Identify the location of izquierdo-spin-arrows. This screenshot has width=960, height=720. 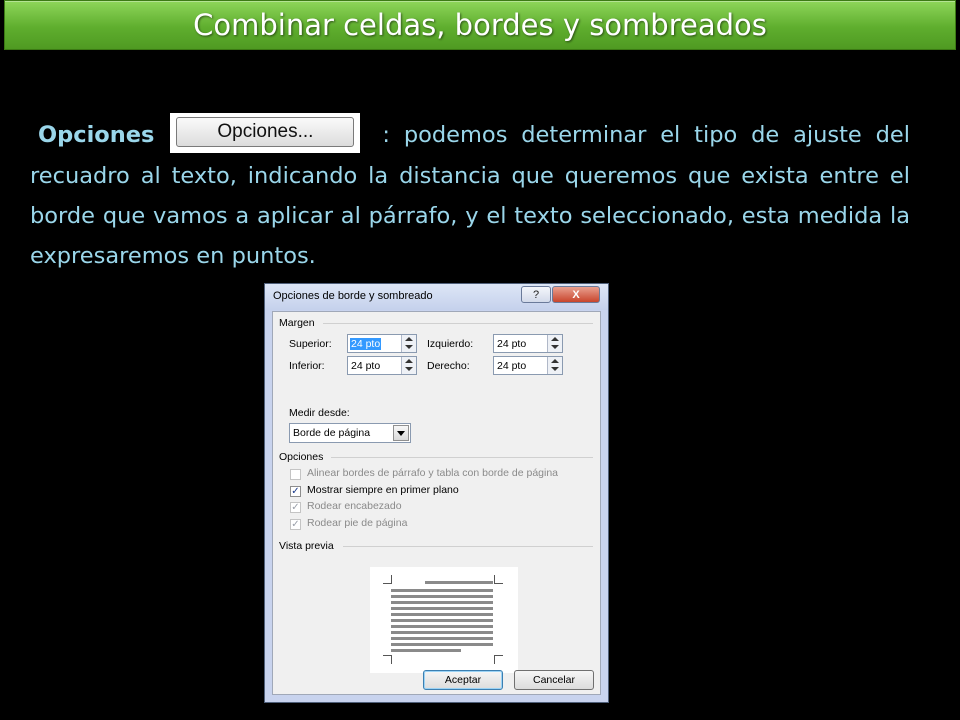
(554, 343).